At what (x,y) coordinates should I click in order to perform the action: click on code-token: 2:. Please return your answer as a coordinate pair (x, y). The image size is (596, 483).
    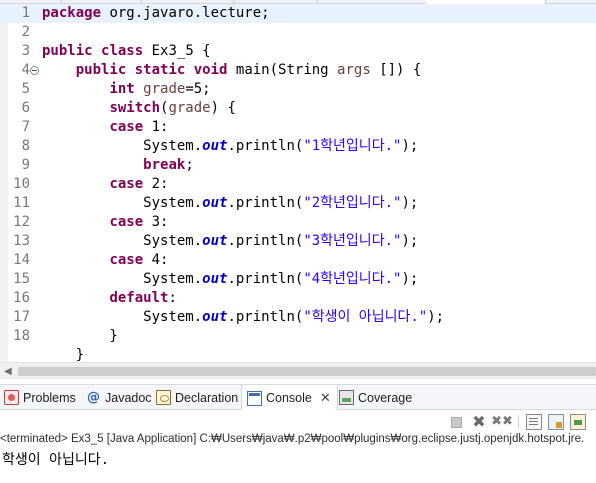
    Looking at the image, I should click on (156, 184).